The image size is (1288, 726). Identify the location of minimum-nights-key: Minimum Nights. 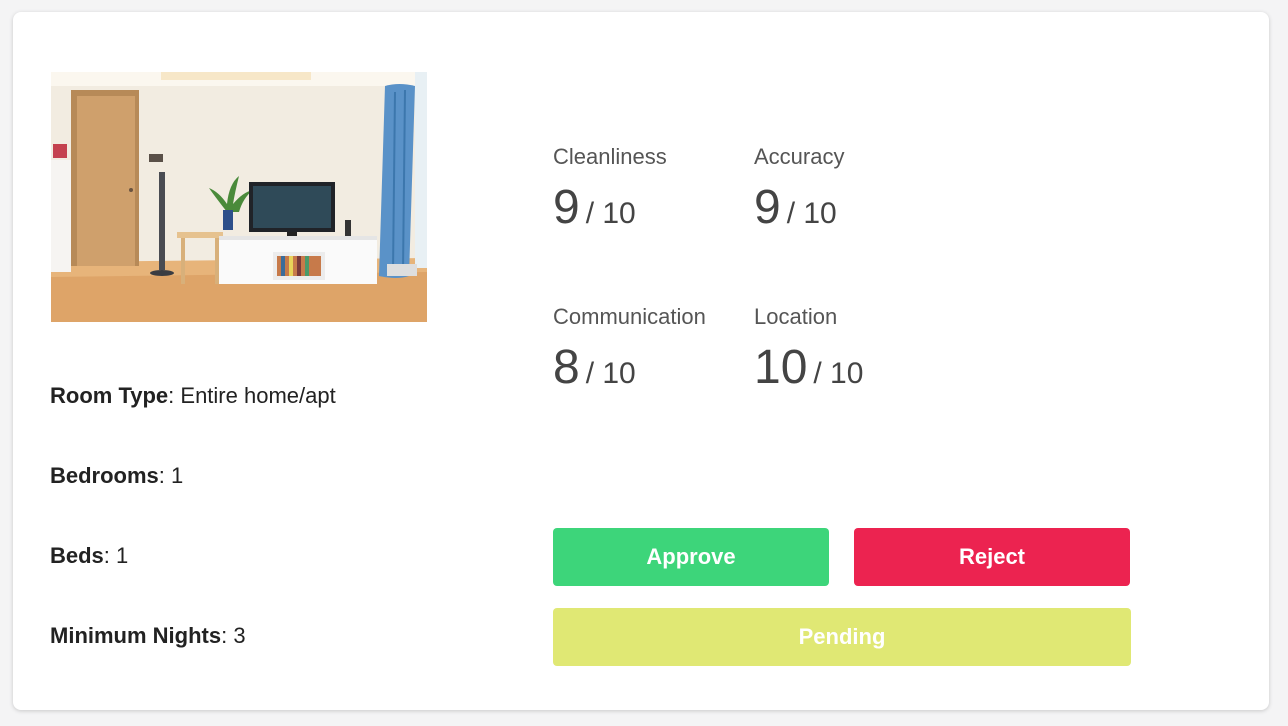
(136, 635).